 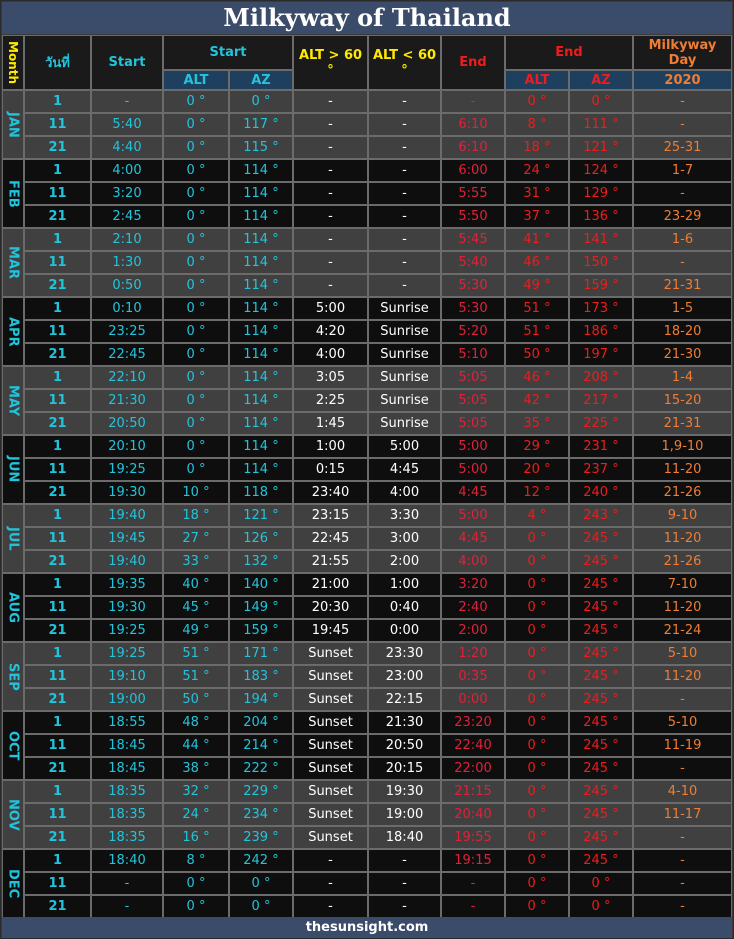 I want to click on cell-start-az: 171 °, so click(x=261, y=653).